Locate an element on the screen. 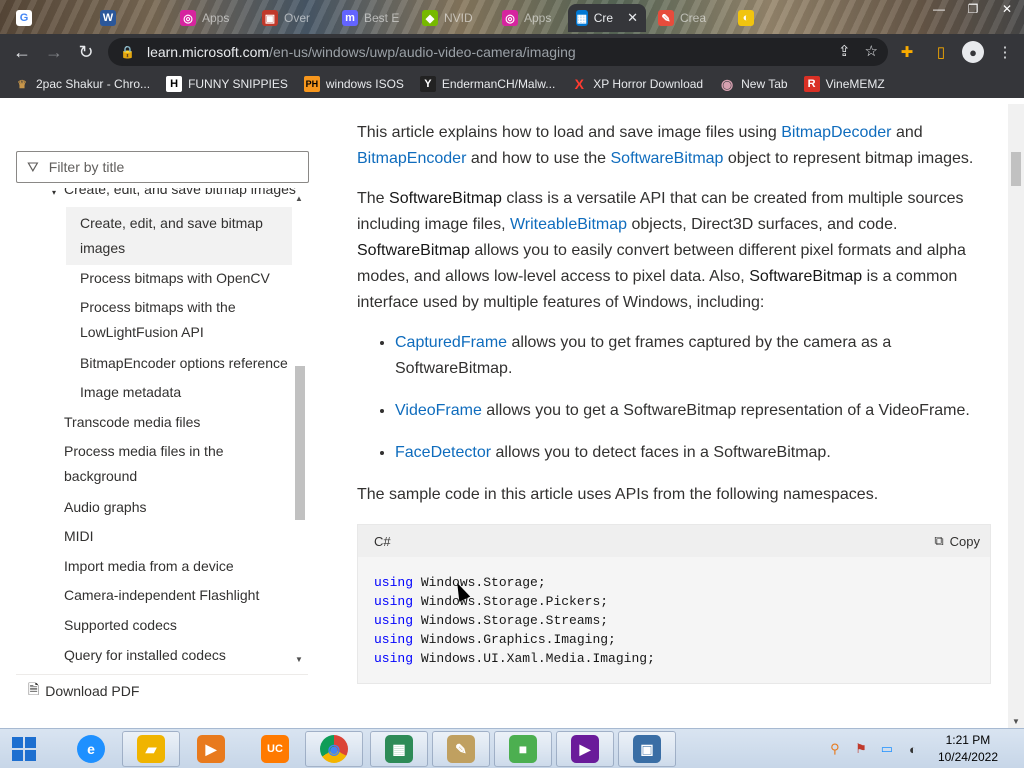 The width and height of the screenshot is (1024, 769). tab-misc: ◐ is located at coordinates (746, 18).